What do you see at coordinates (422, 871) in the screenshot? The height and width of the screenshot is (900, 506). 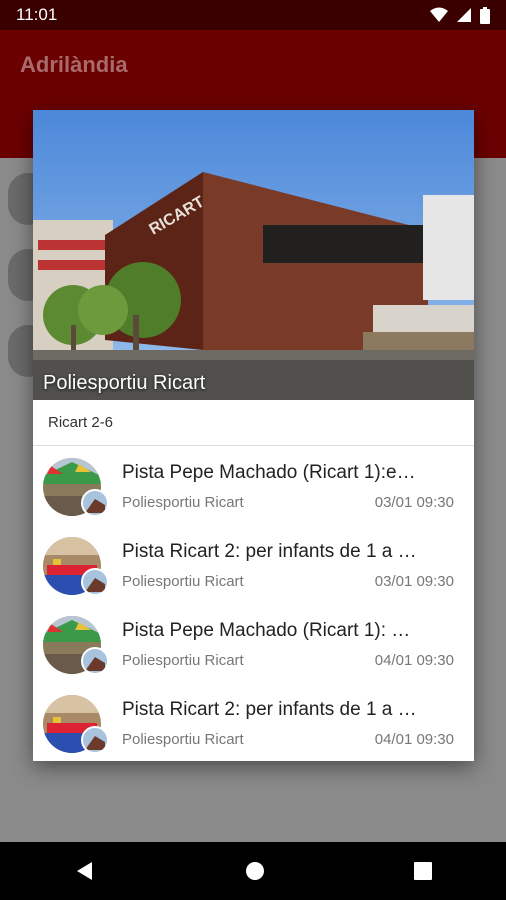 I see `recents-icon` at bounding box center [422, 871].